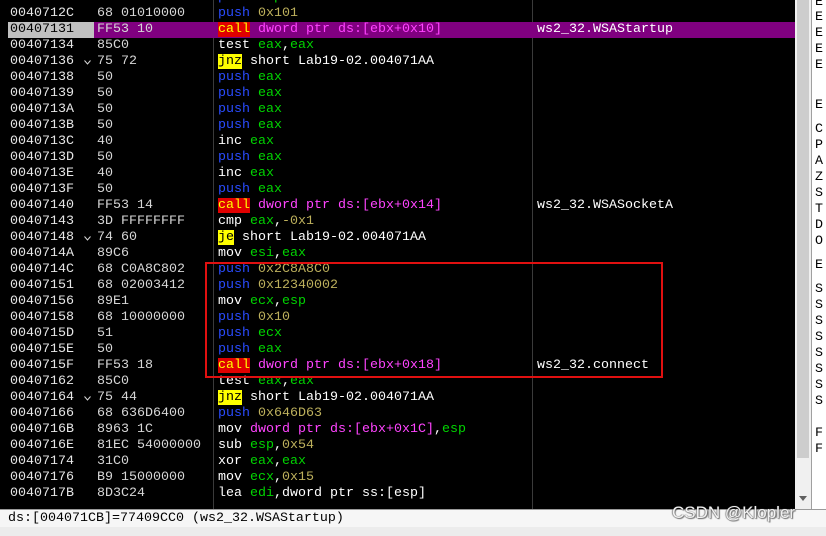 The width and height of the screenshot is (826, 536). Describe the element at coordinates (397, 334) in the screenshot. I see `disasm-row: 0040715D 51 push ecx` at that location.